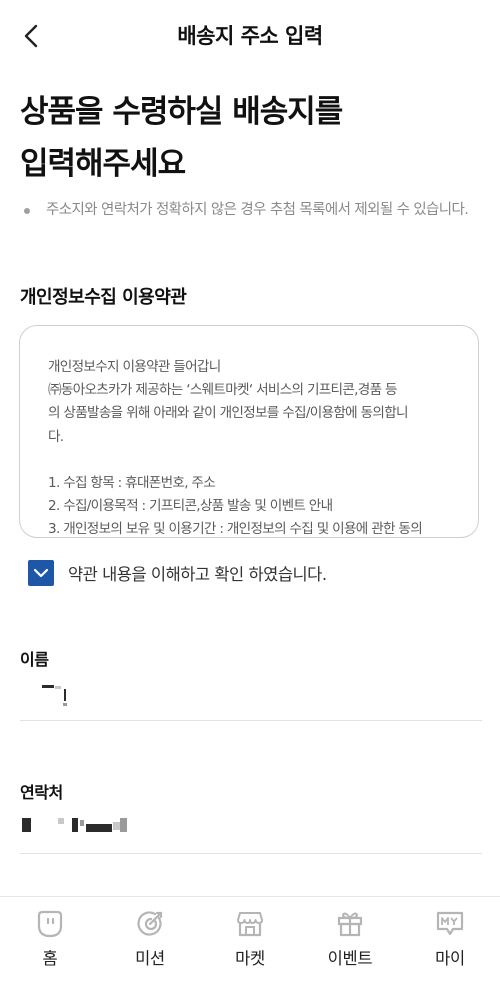  What do you see at coordinates (132, 482) in the screenshot?
I see `terms-line: 1. 수집 항목 : 휴대폰번호, 주소` at bounding box center [132, 482].